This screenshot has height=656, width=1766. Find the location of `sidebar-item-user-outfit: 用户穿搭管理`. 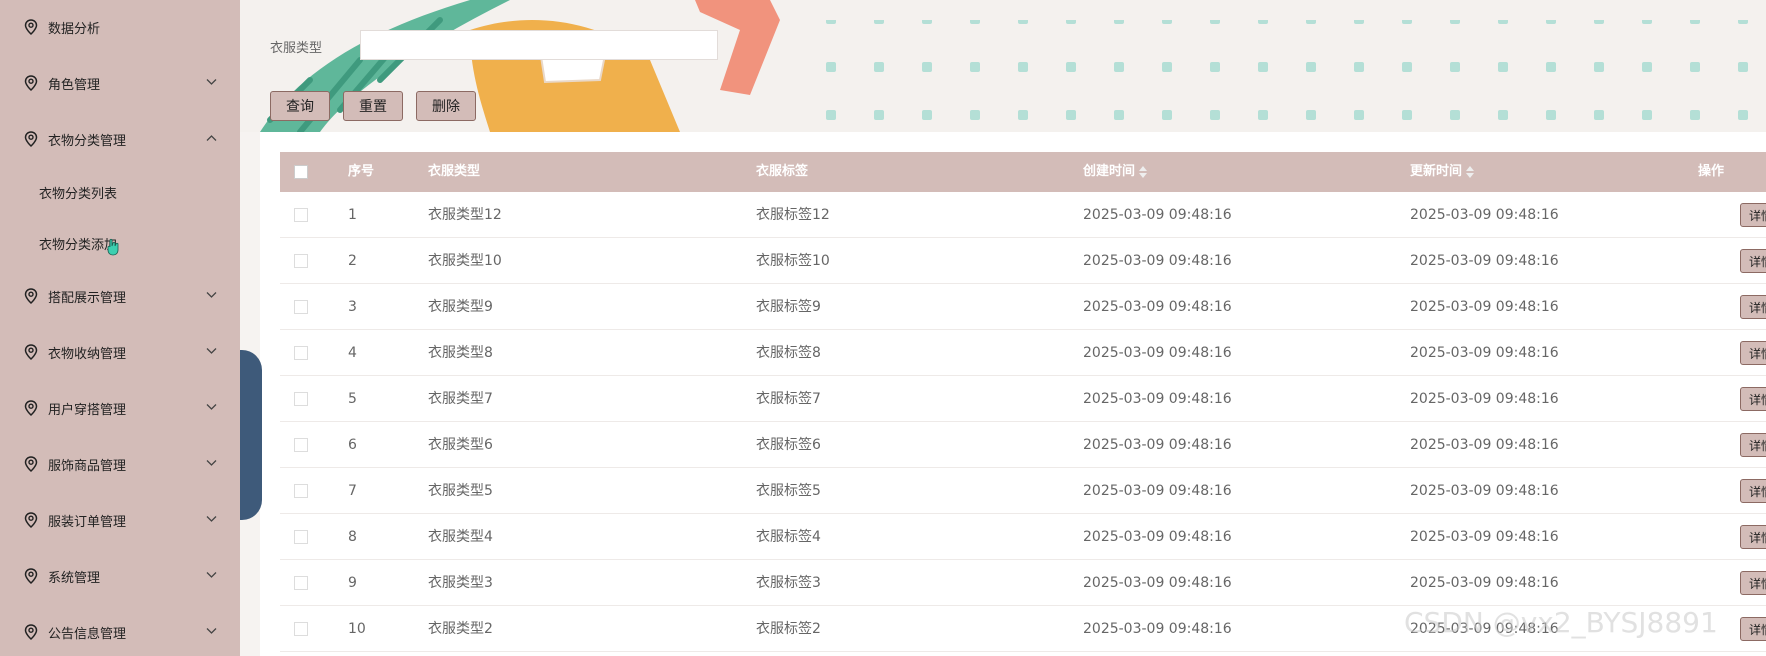

sidebar-item-user-outfit: 用户穿搭管理 is located at coordinates (120, 408).